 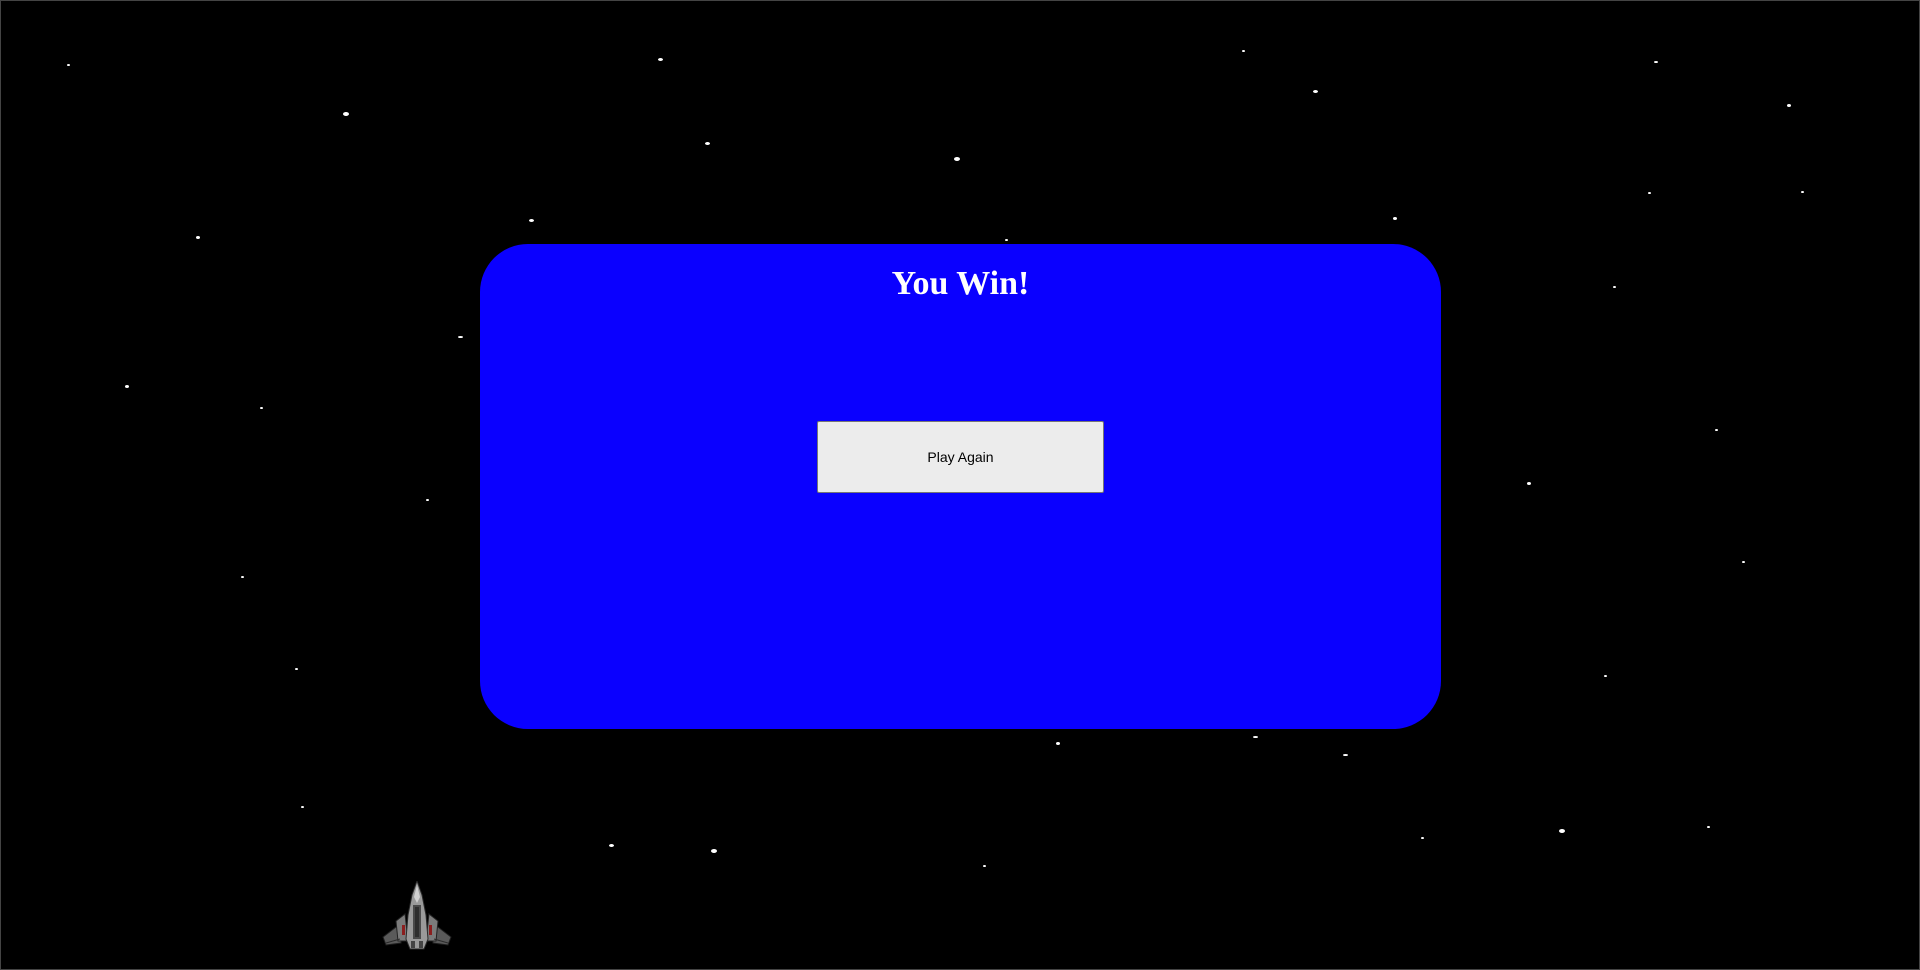 What do you see at coordinates (417, 915) in the screenshot?
I see `spaceship-icon` at bounding box center [417, 915].